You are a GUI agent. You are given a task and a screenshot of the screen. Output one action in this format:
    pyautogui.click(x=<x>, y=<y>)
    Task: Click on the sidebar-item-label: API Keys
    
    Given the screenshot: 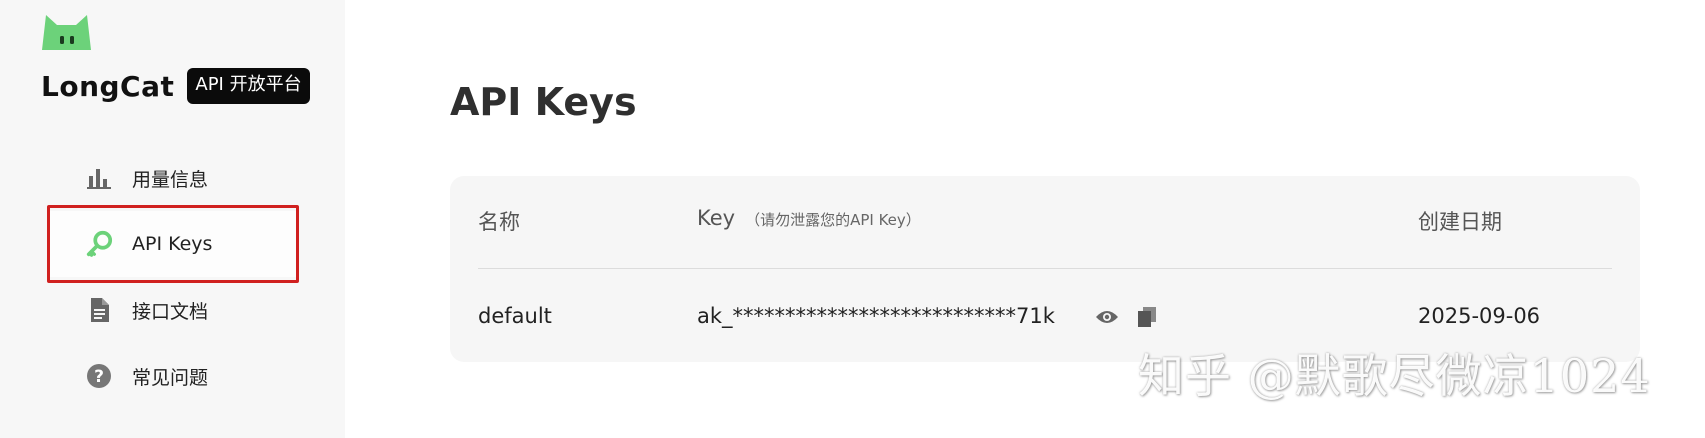 What is the action you would take?
    pyautogui.click(x=172, y=244)
    